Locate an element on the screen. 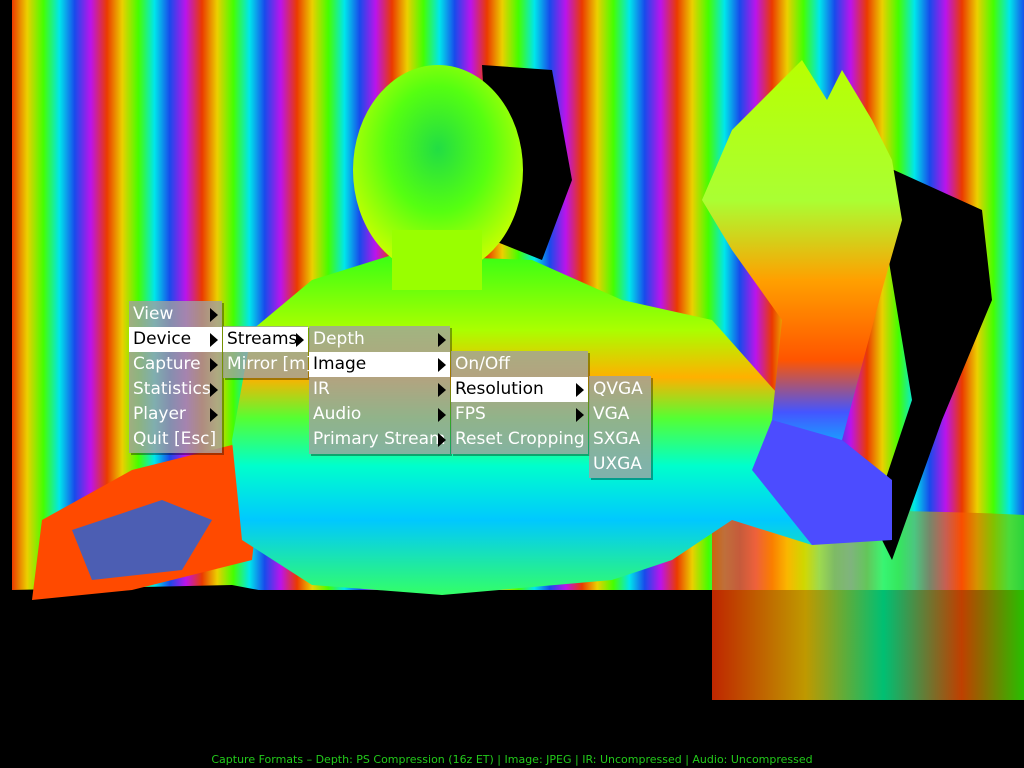 The image size is (1024, 768). menu-item-label: Player is located at coordinates (159, 414).